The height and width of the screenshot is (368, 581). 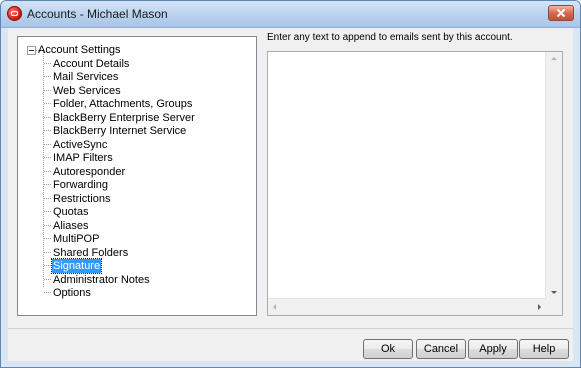 I want to click on tree-root-account-settings: Account Settings, so click(x=79, y=50).